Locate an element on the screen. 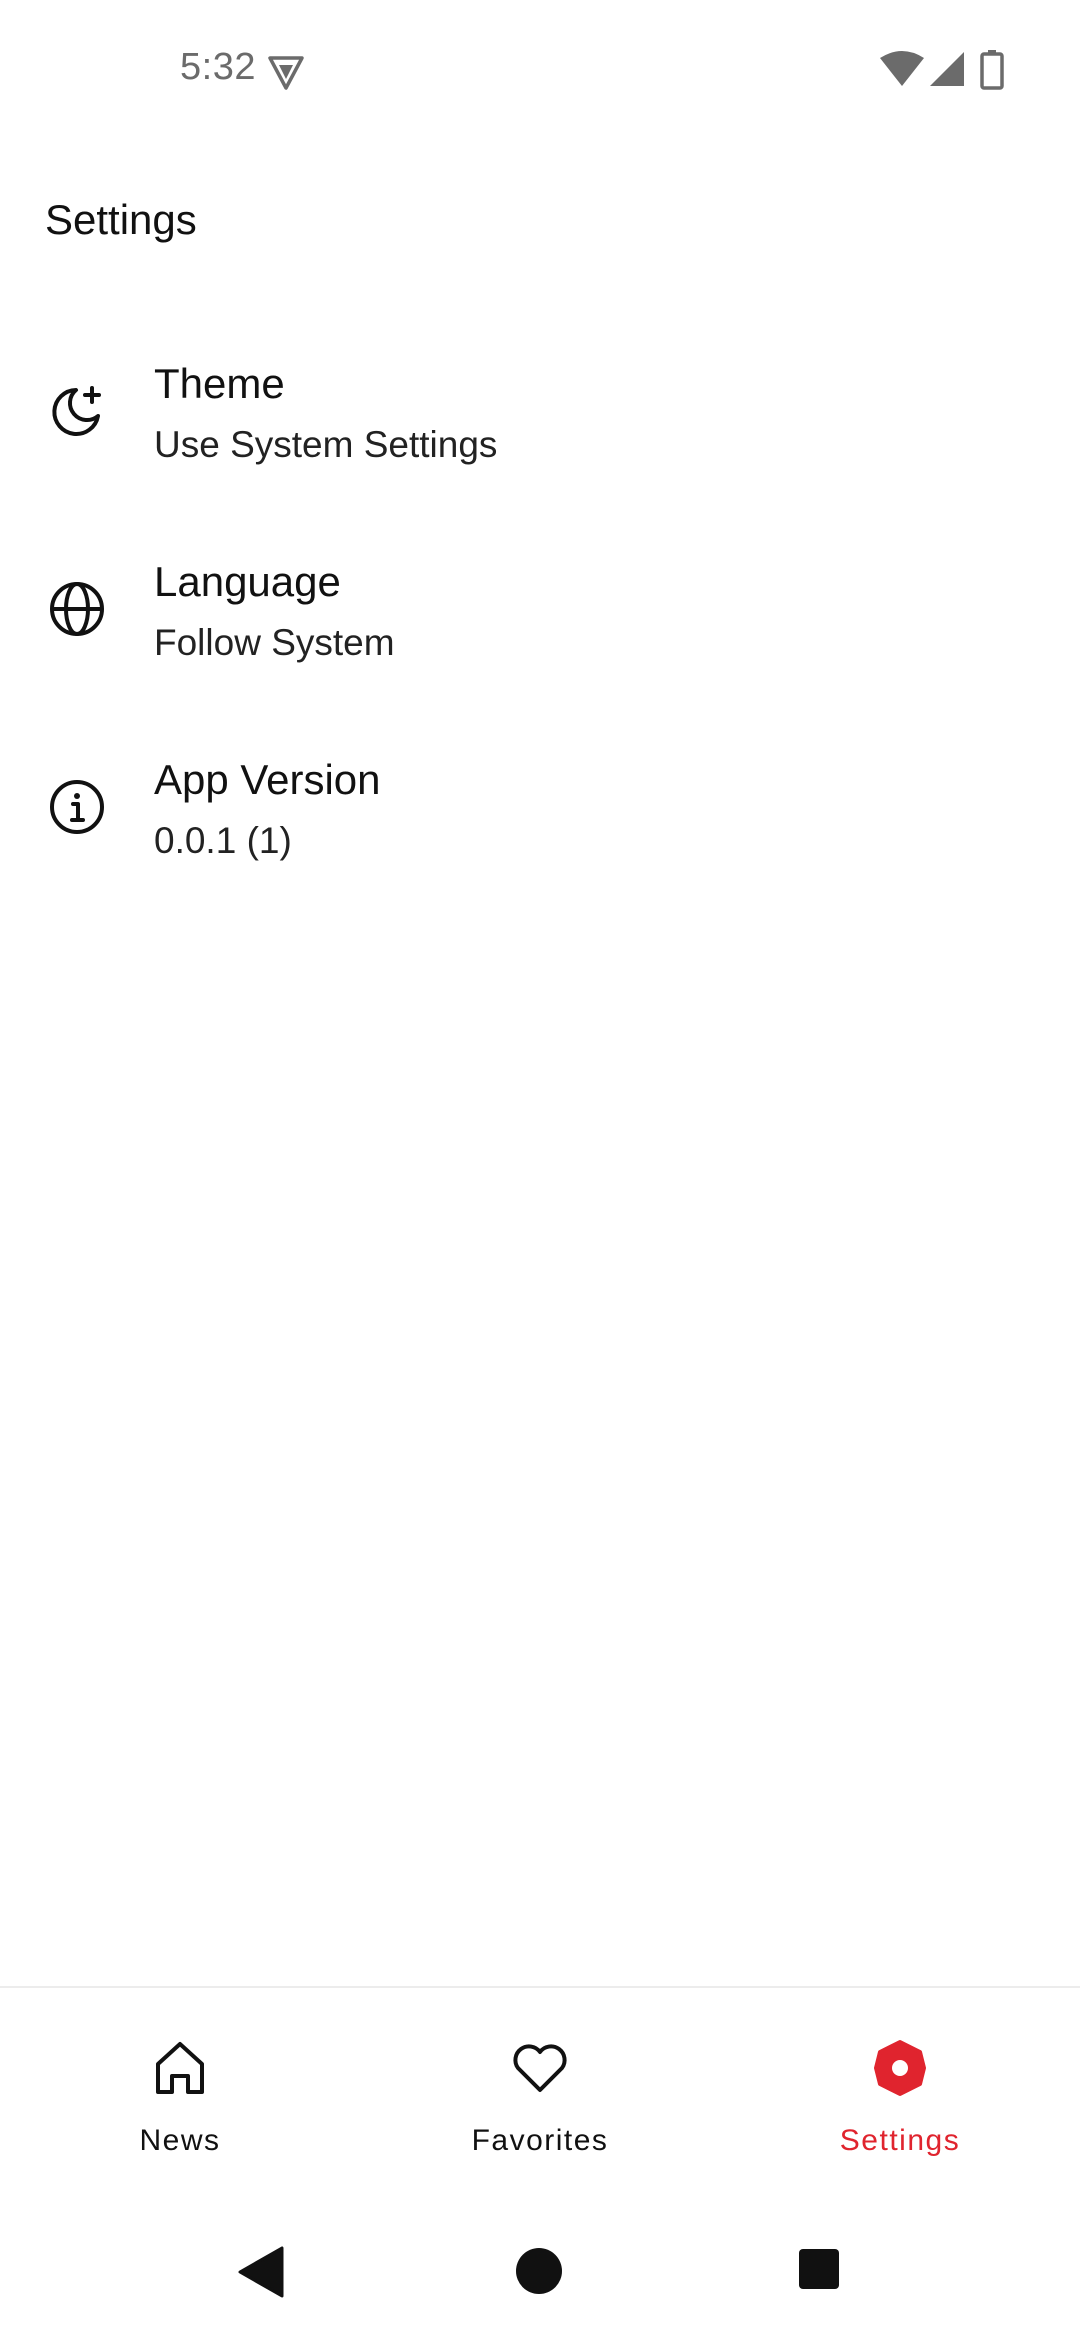 This screenshot has width=1080, height=2340. setting-title: Theme is located at coordinates (219, 383).